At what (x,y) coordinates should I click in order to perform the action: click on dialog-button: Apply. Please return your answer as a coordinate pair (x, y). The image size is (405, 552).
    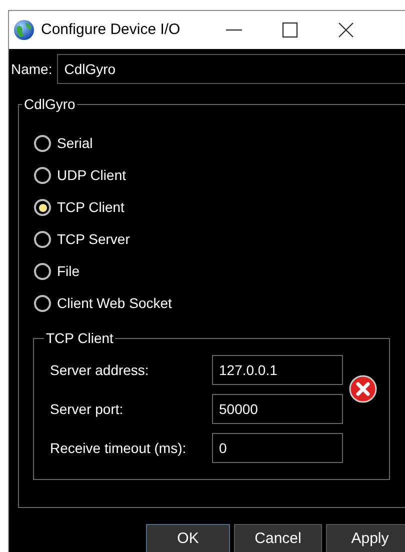
    Looking at the image, I should click on (365, 538).